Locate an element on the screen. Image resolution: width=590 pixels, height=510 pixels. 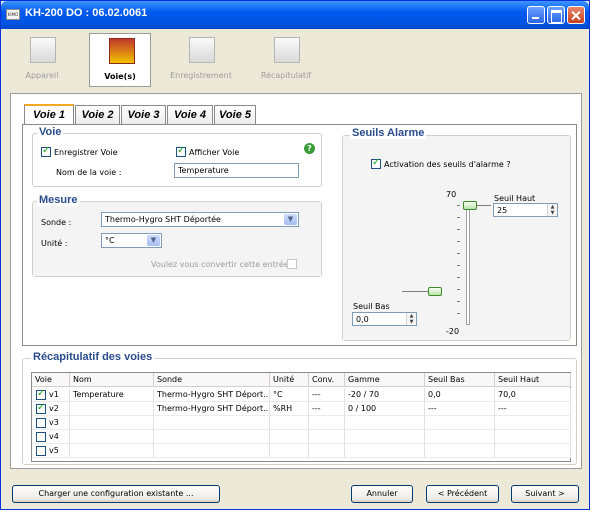
wizard-step-label: Appareil is located at coordinates (42, 75).